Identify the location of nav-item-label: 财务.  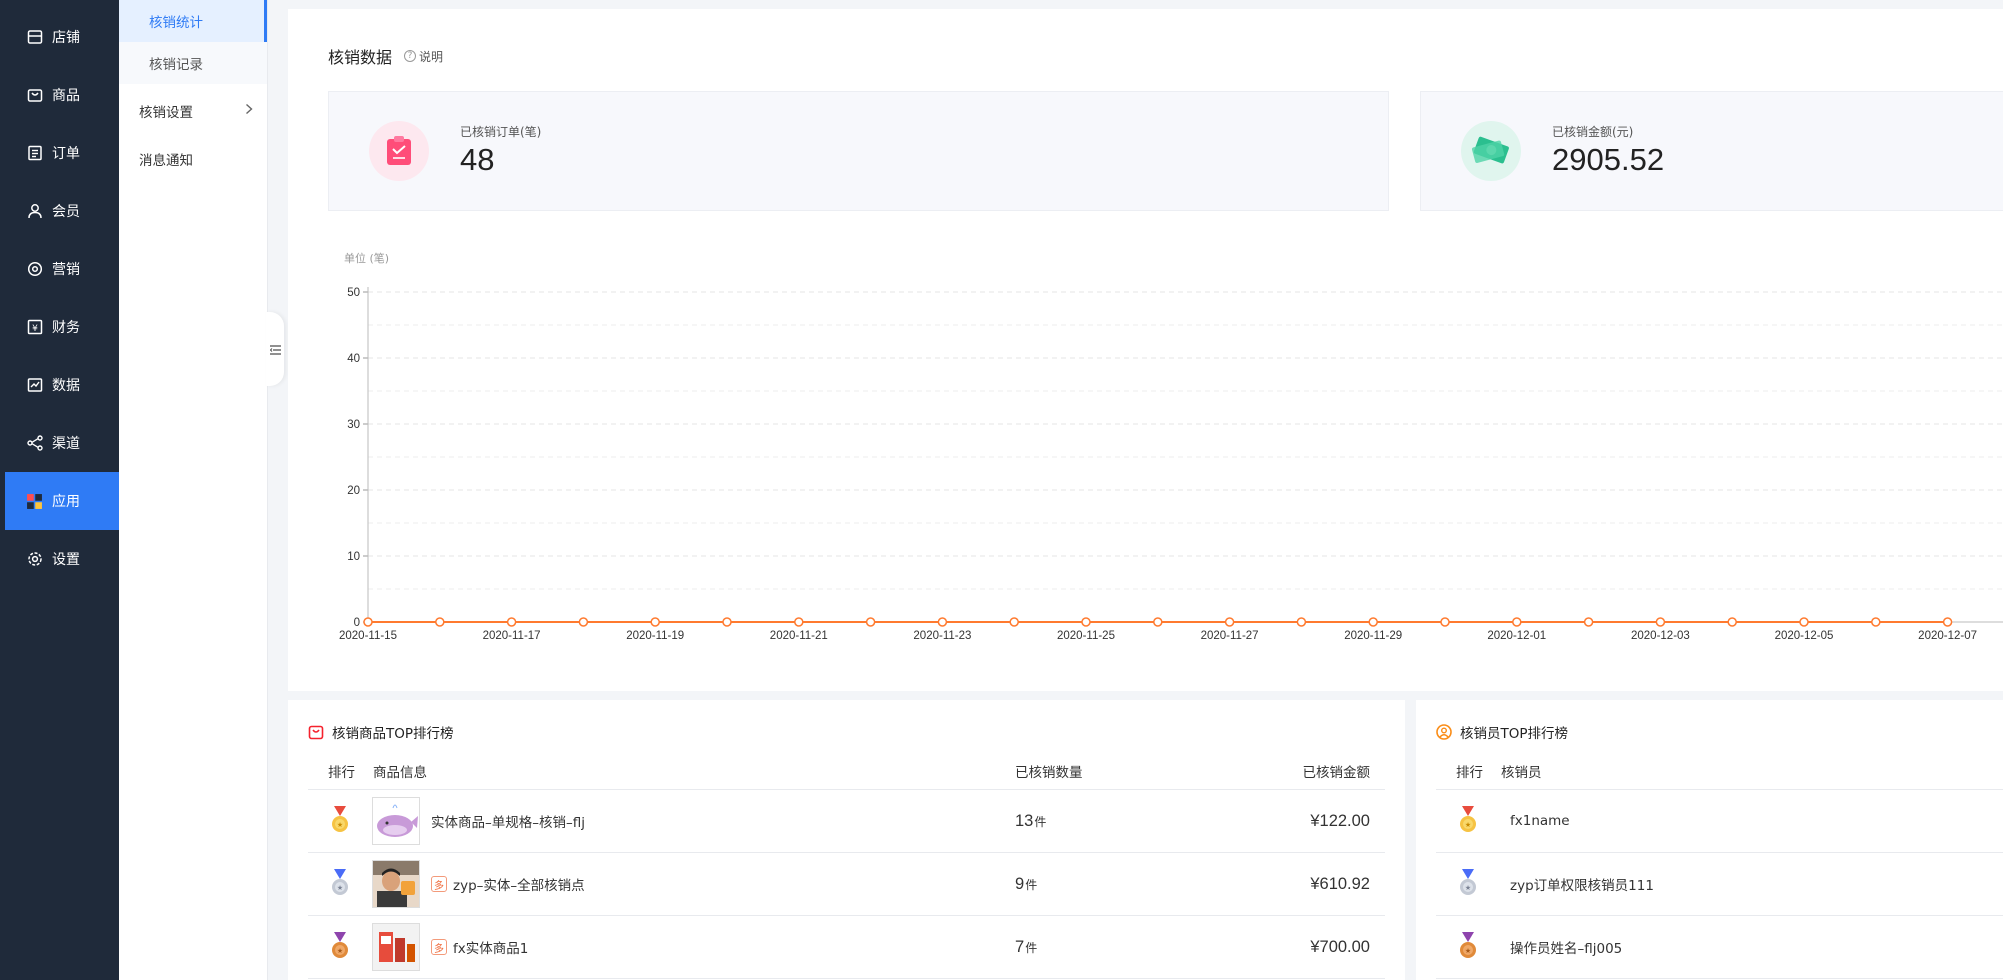
(66, 328).